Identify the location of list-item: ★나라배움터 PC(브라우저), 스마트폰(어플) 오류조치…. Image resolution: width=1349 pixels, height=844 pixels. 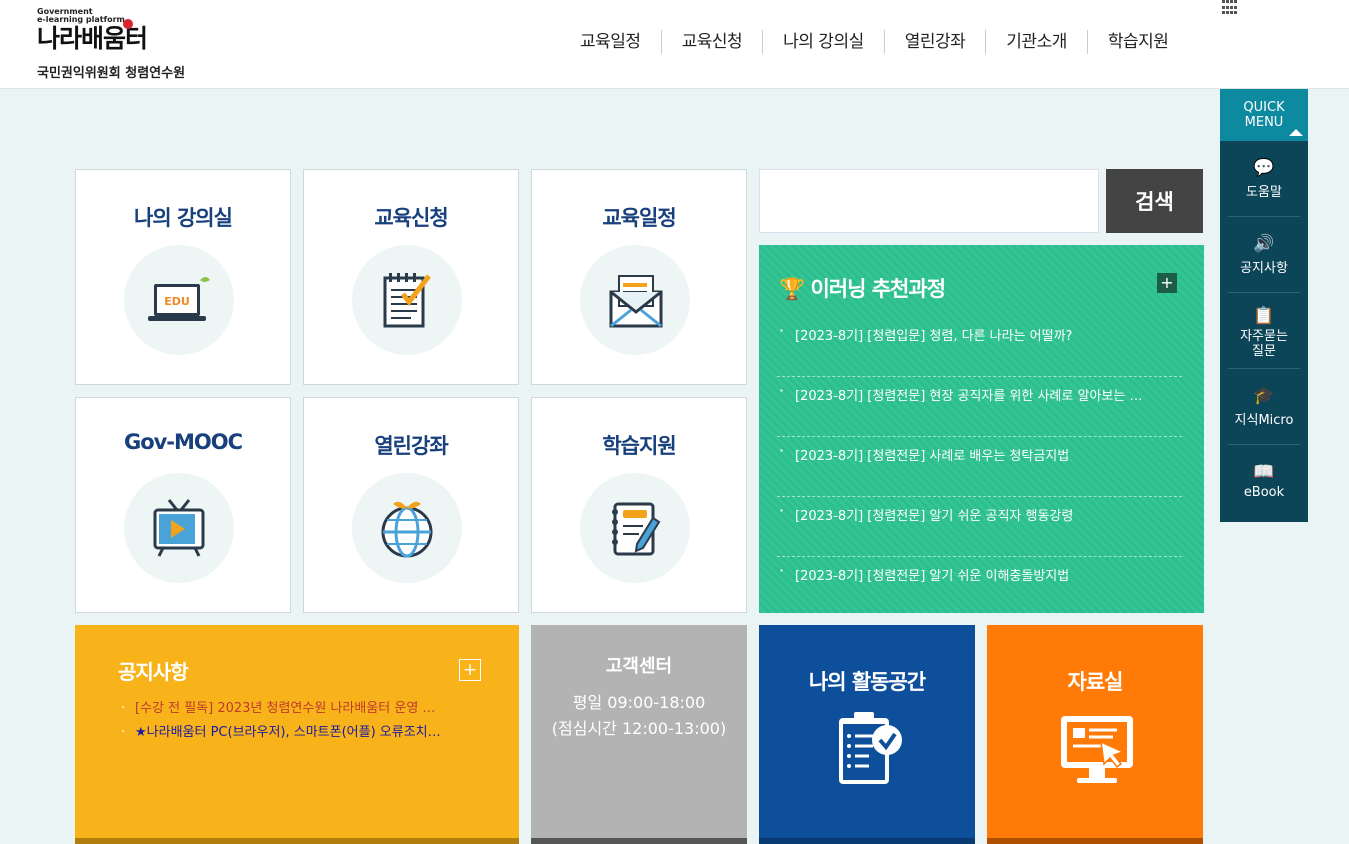
(293, 733).